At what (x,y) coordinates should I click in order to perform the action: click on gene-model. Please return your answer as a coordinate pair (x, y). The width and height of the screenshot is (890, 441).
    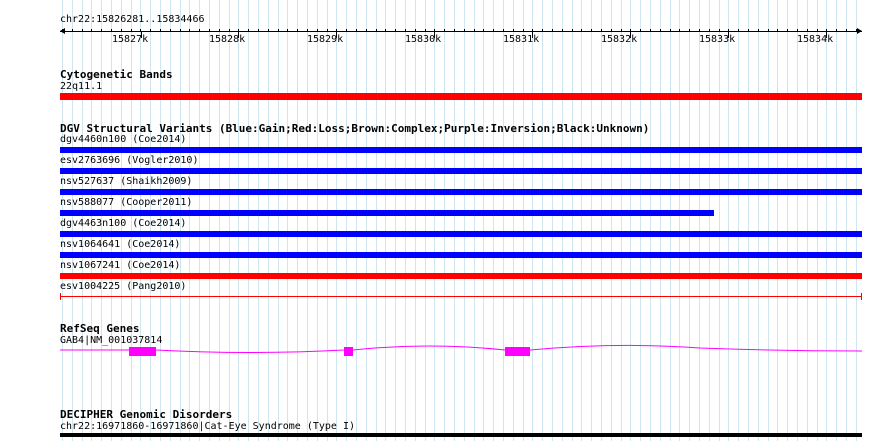
    Looking at the image, I should click on (445, 350).